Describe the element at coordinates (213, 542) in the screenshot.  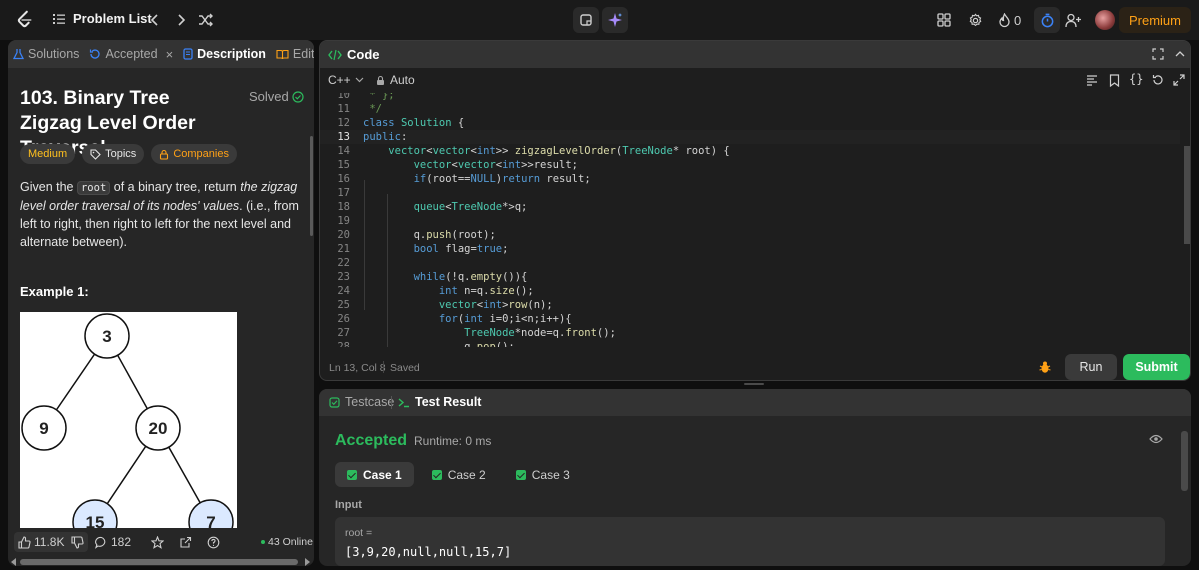
I see `help-button` at that location.